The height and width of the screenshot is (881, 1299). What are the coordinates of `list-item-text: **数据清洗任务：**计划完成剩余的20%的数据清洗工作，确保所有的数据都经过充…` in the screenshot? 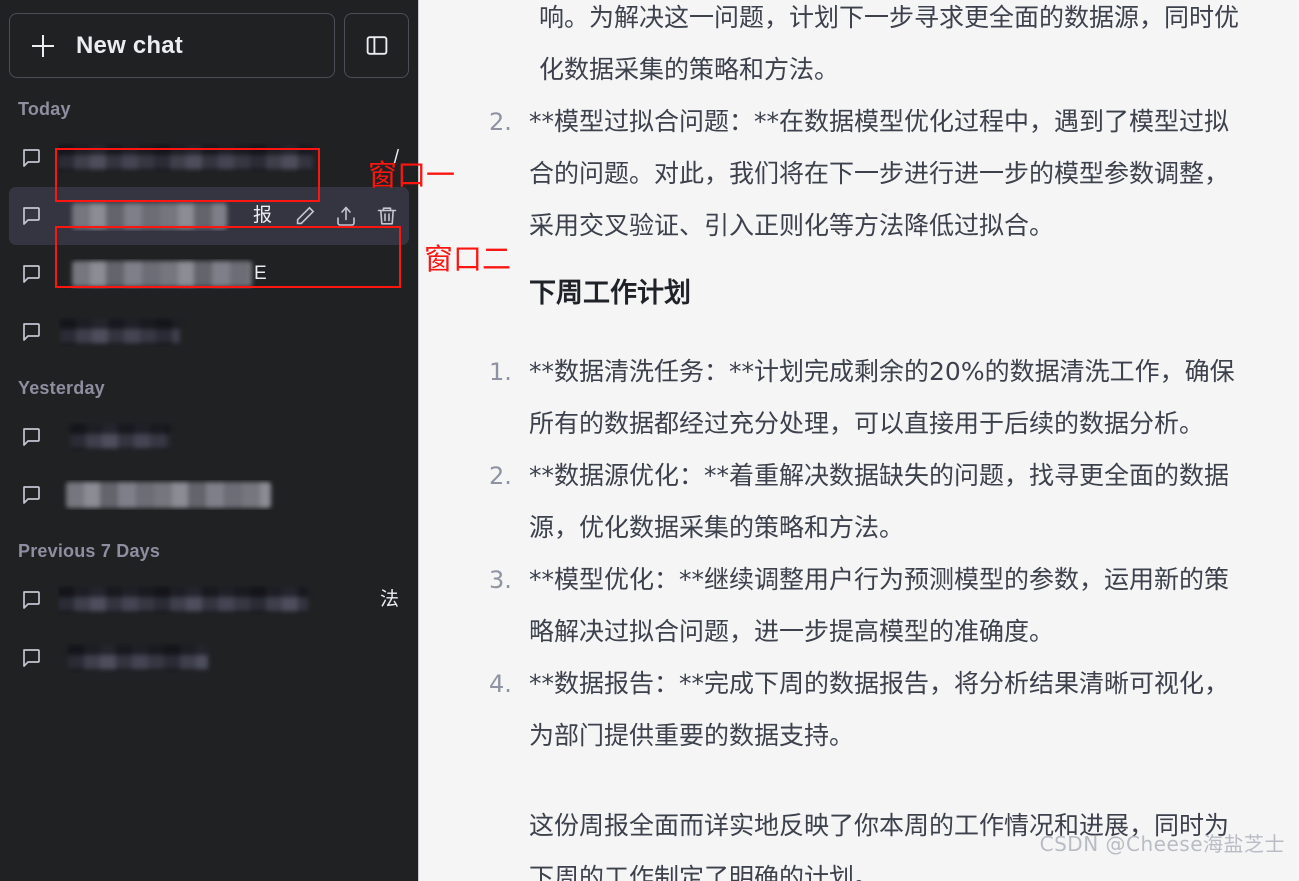 It's located at (882, 397).